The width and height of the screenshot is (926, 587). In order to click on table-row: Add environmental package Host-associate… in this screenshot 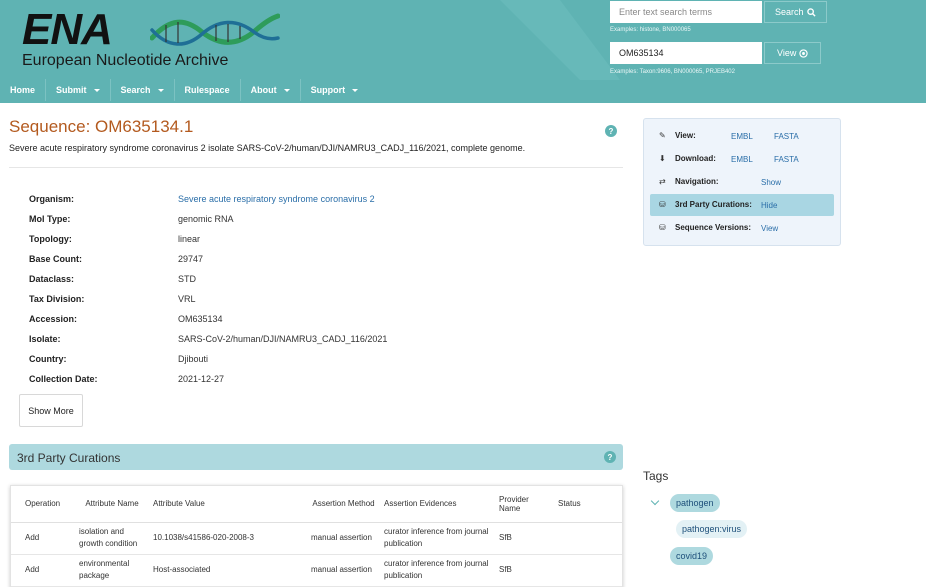, I will do `click(316, 570)`.